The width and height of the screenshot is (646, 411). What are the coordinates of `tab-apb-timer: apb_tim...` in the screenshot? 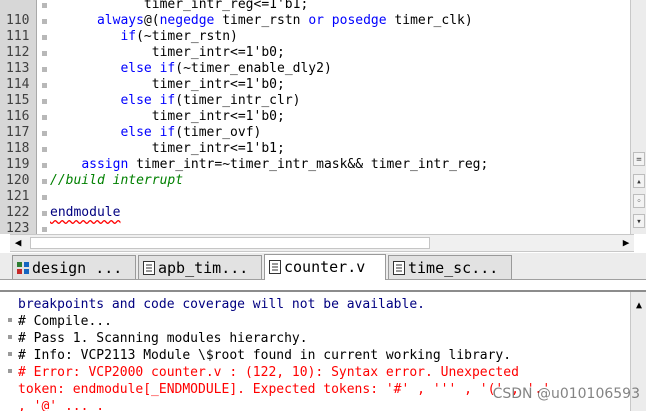 It's located at (200, 267).